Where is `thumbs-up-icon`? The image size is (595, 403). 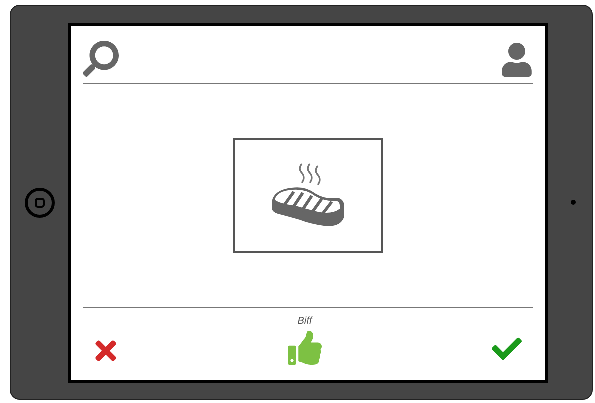
thumbs-up-icon is located at coordinates (305, 348).